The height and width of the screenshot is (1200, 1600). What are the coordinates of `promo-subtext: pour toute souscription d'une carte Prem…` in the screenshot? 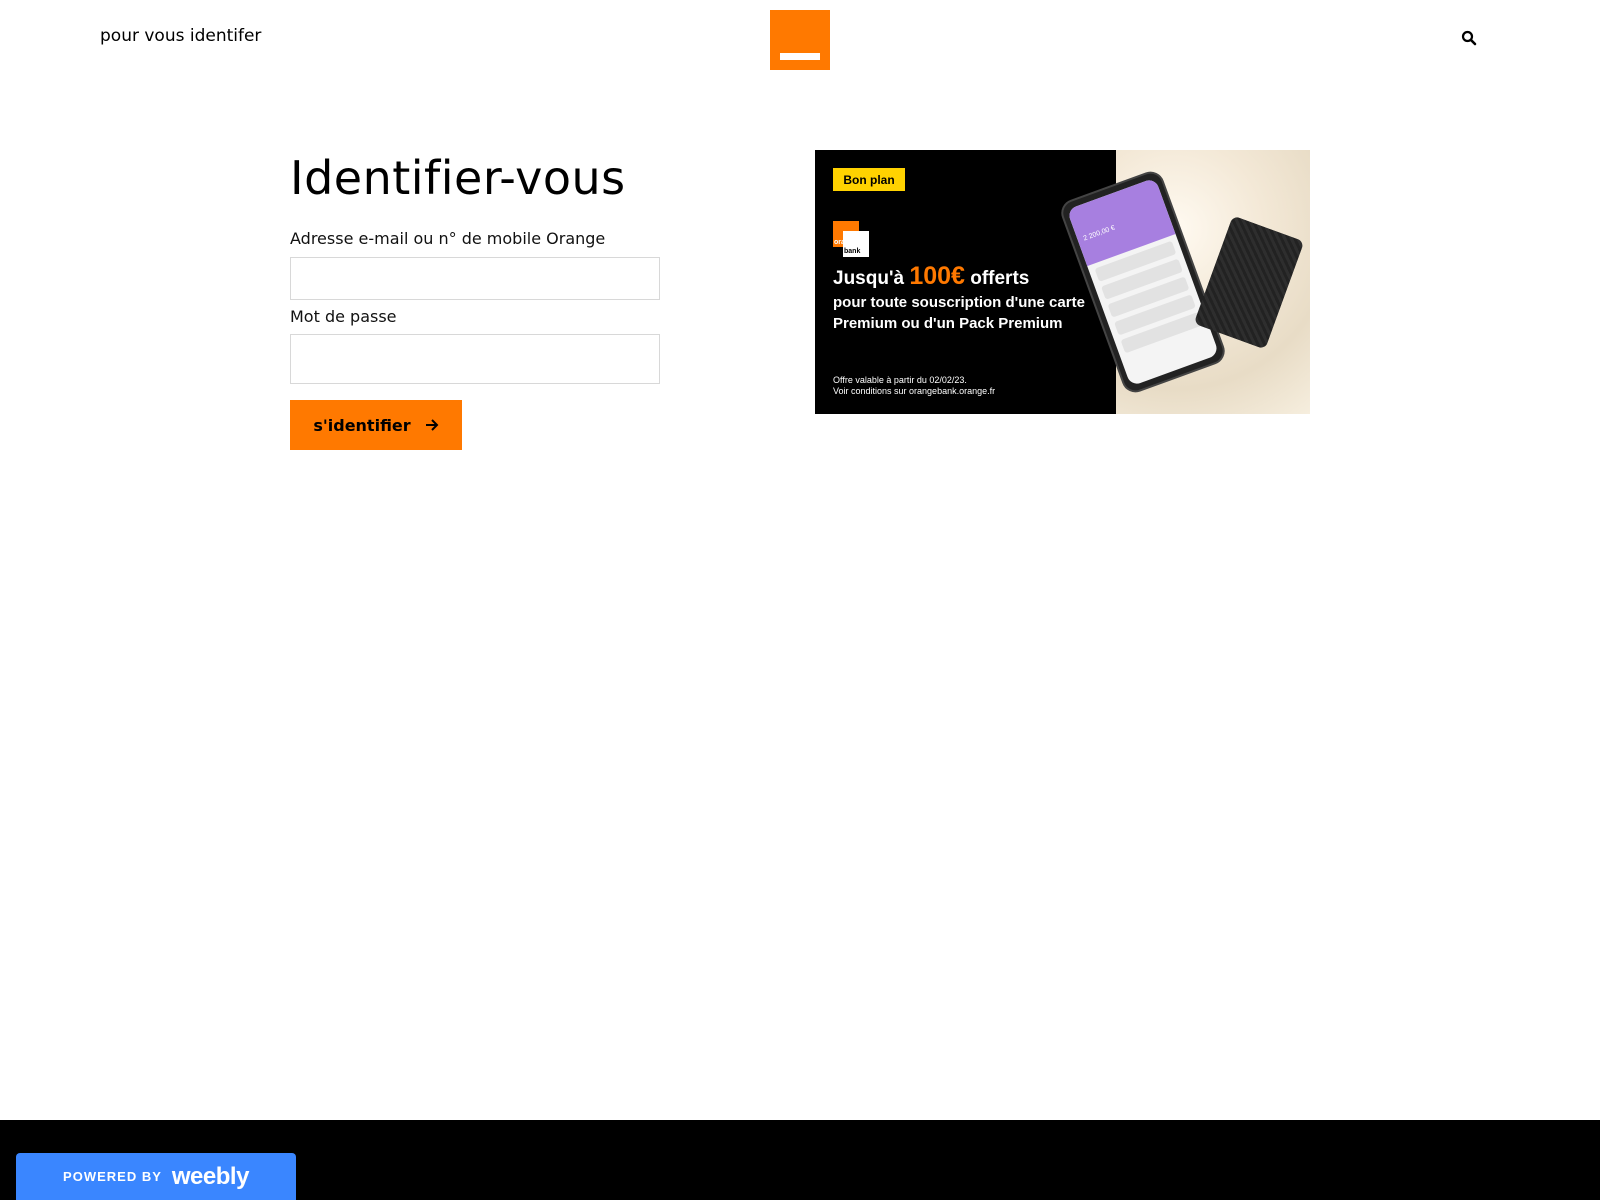 It's located at (959, 313).